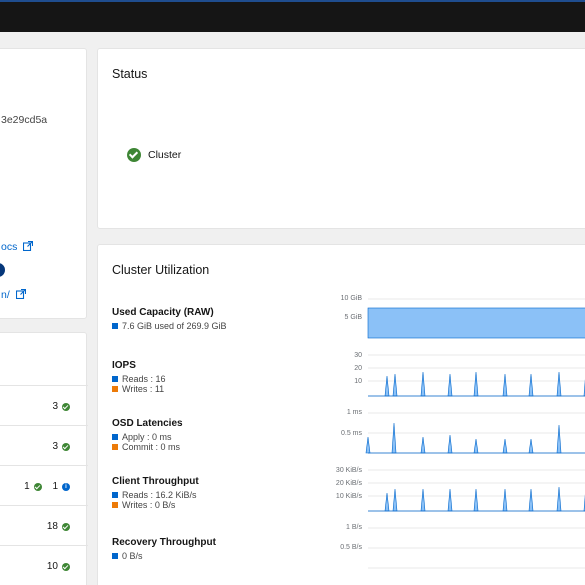 This screenshot has height=585, width=585. I want to click on metric-line: 0 B/s, so click(132, 556).